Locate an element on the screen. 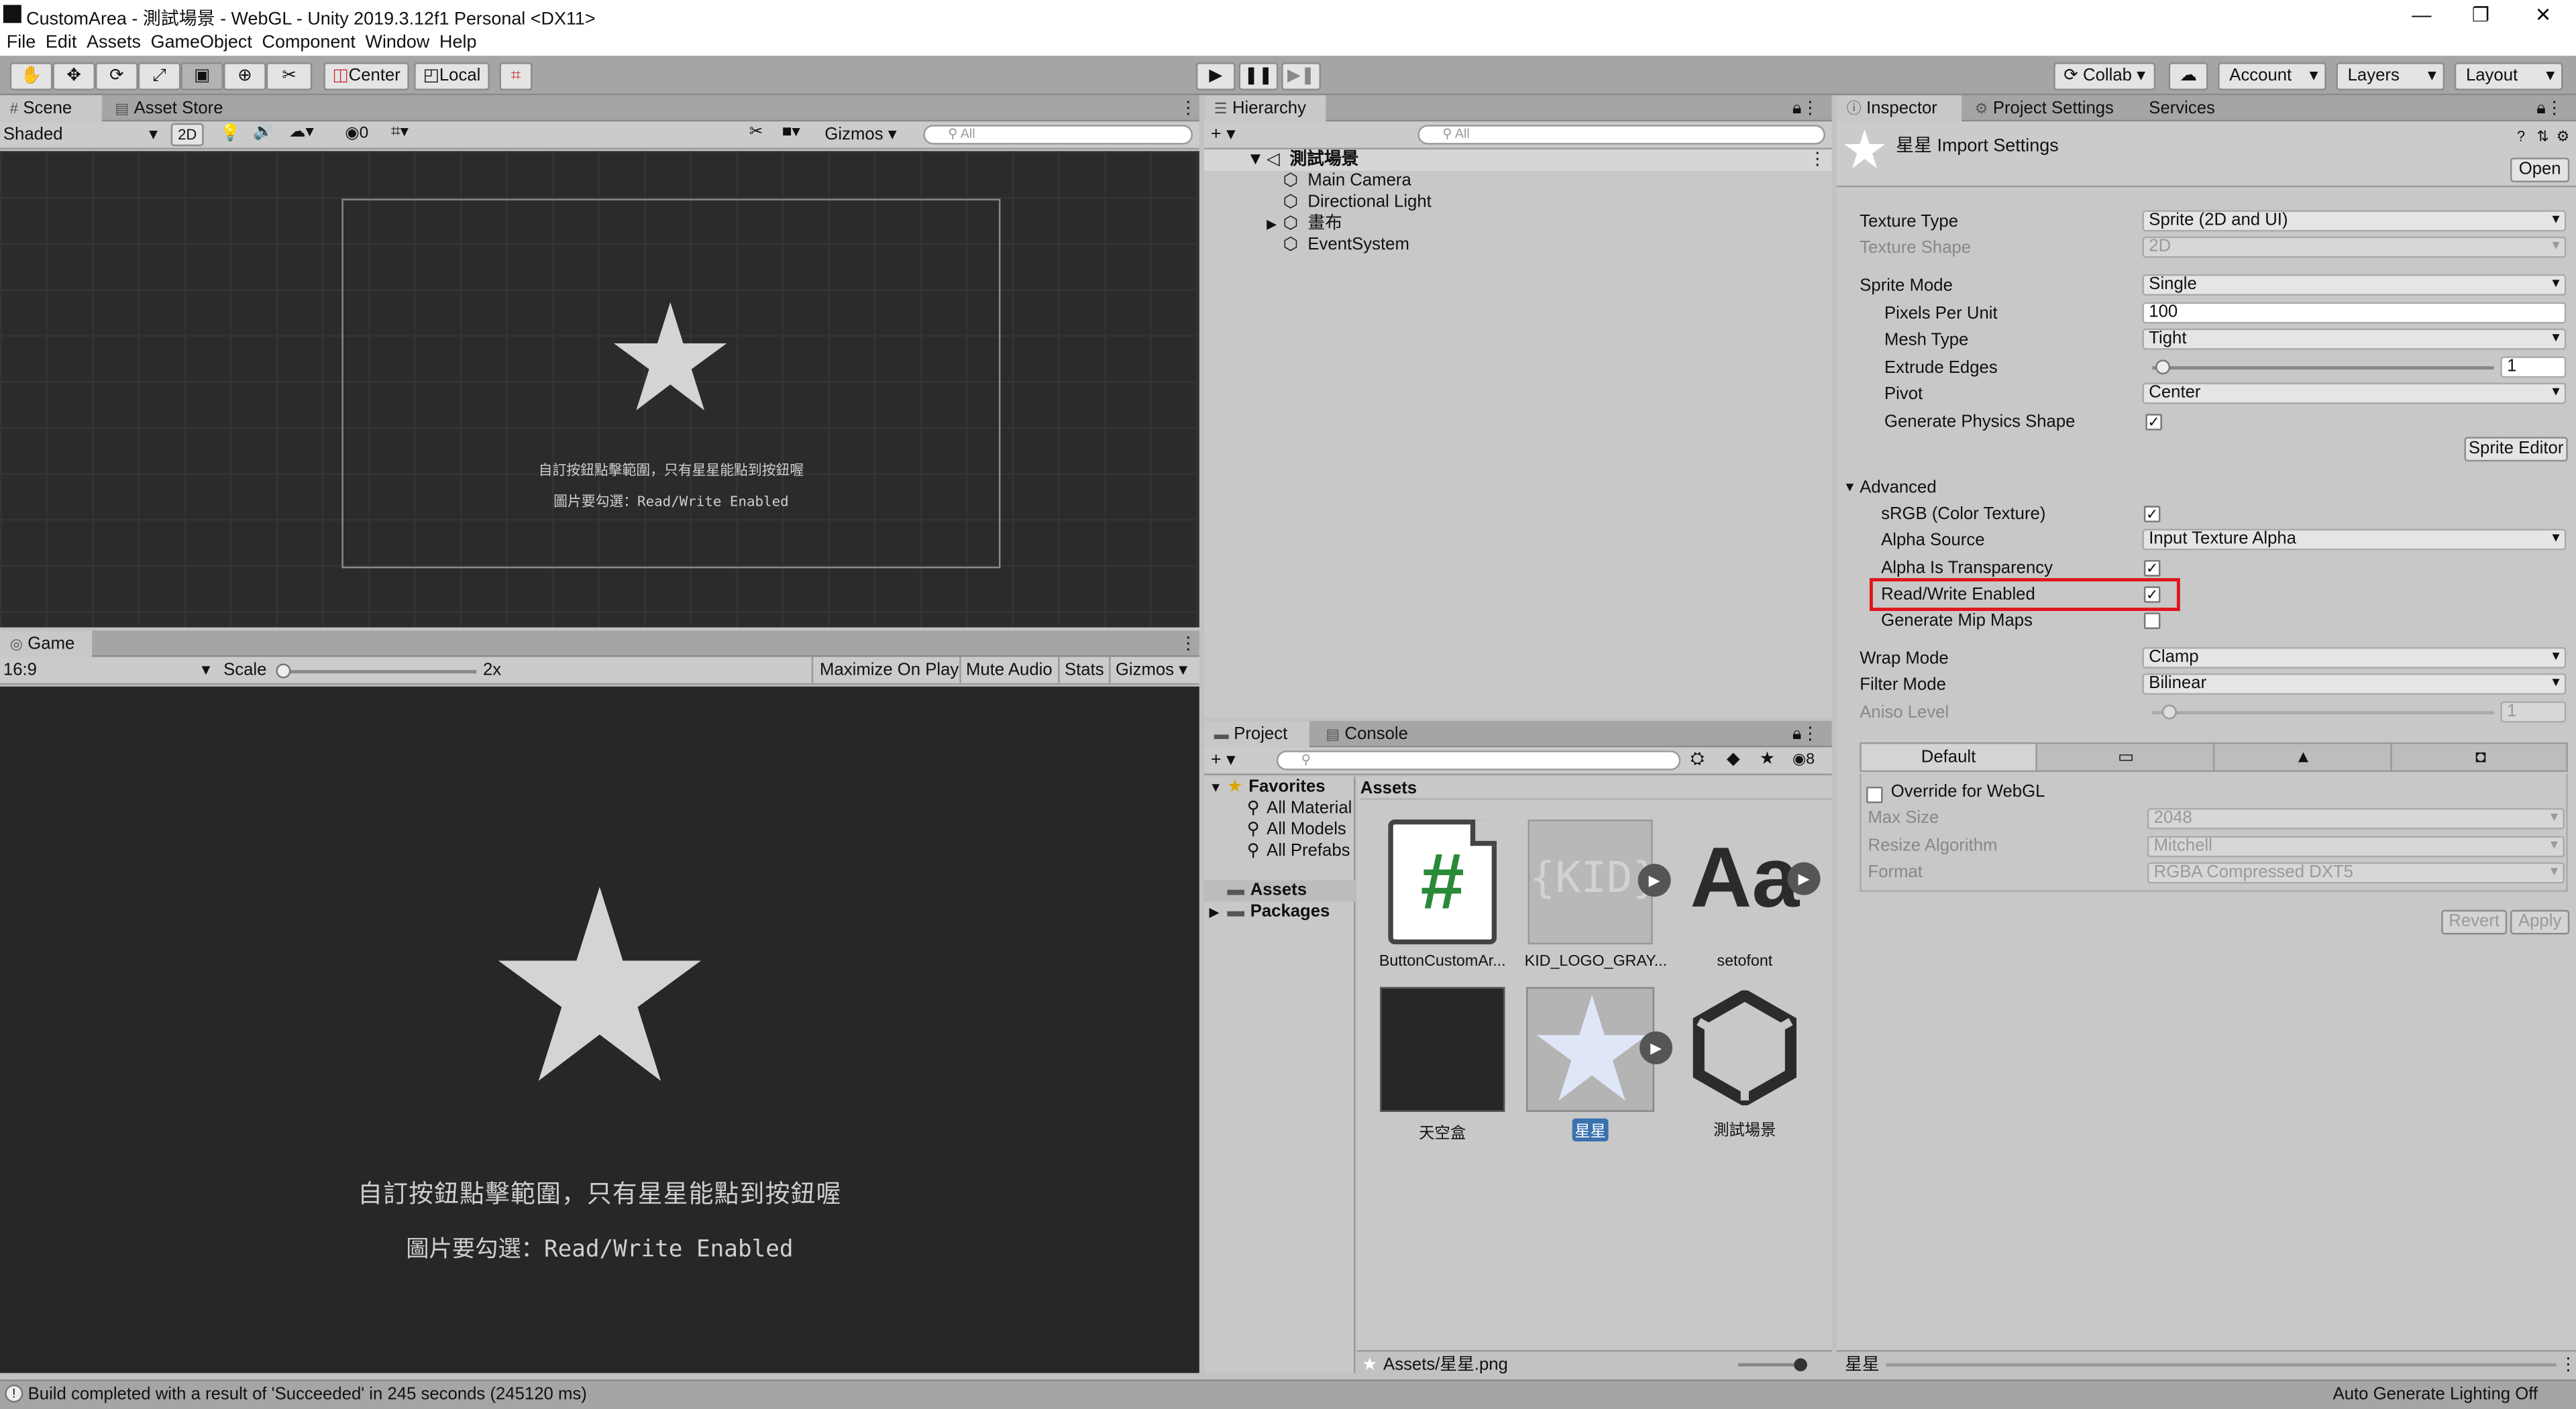  scale-tool-icon: ⤢ is located at coordinates (159, 76).